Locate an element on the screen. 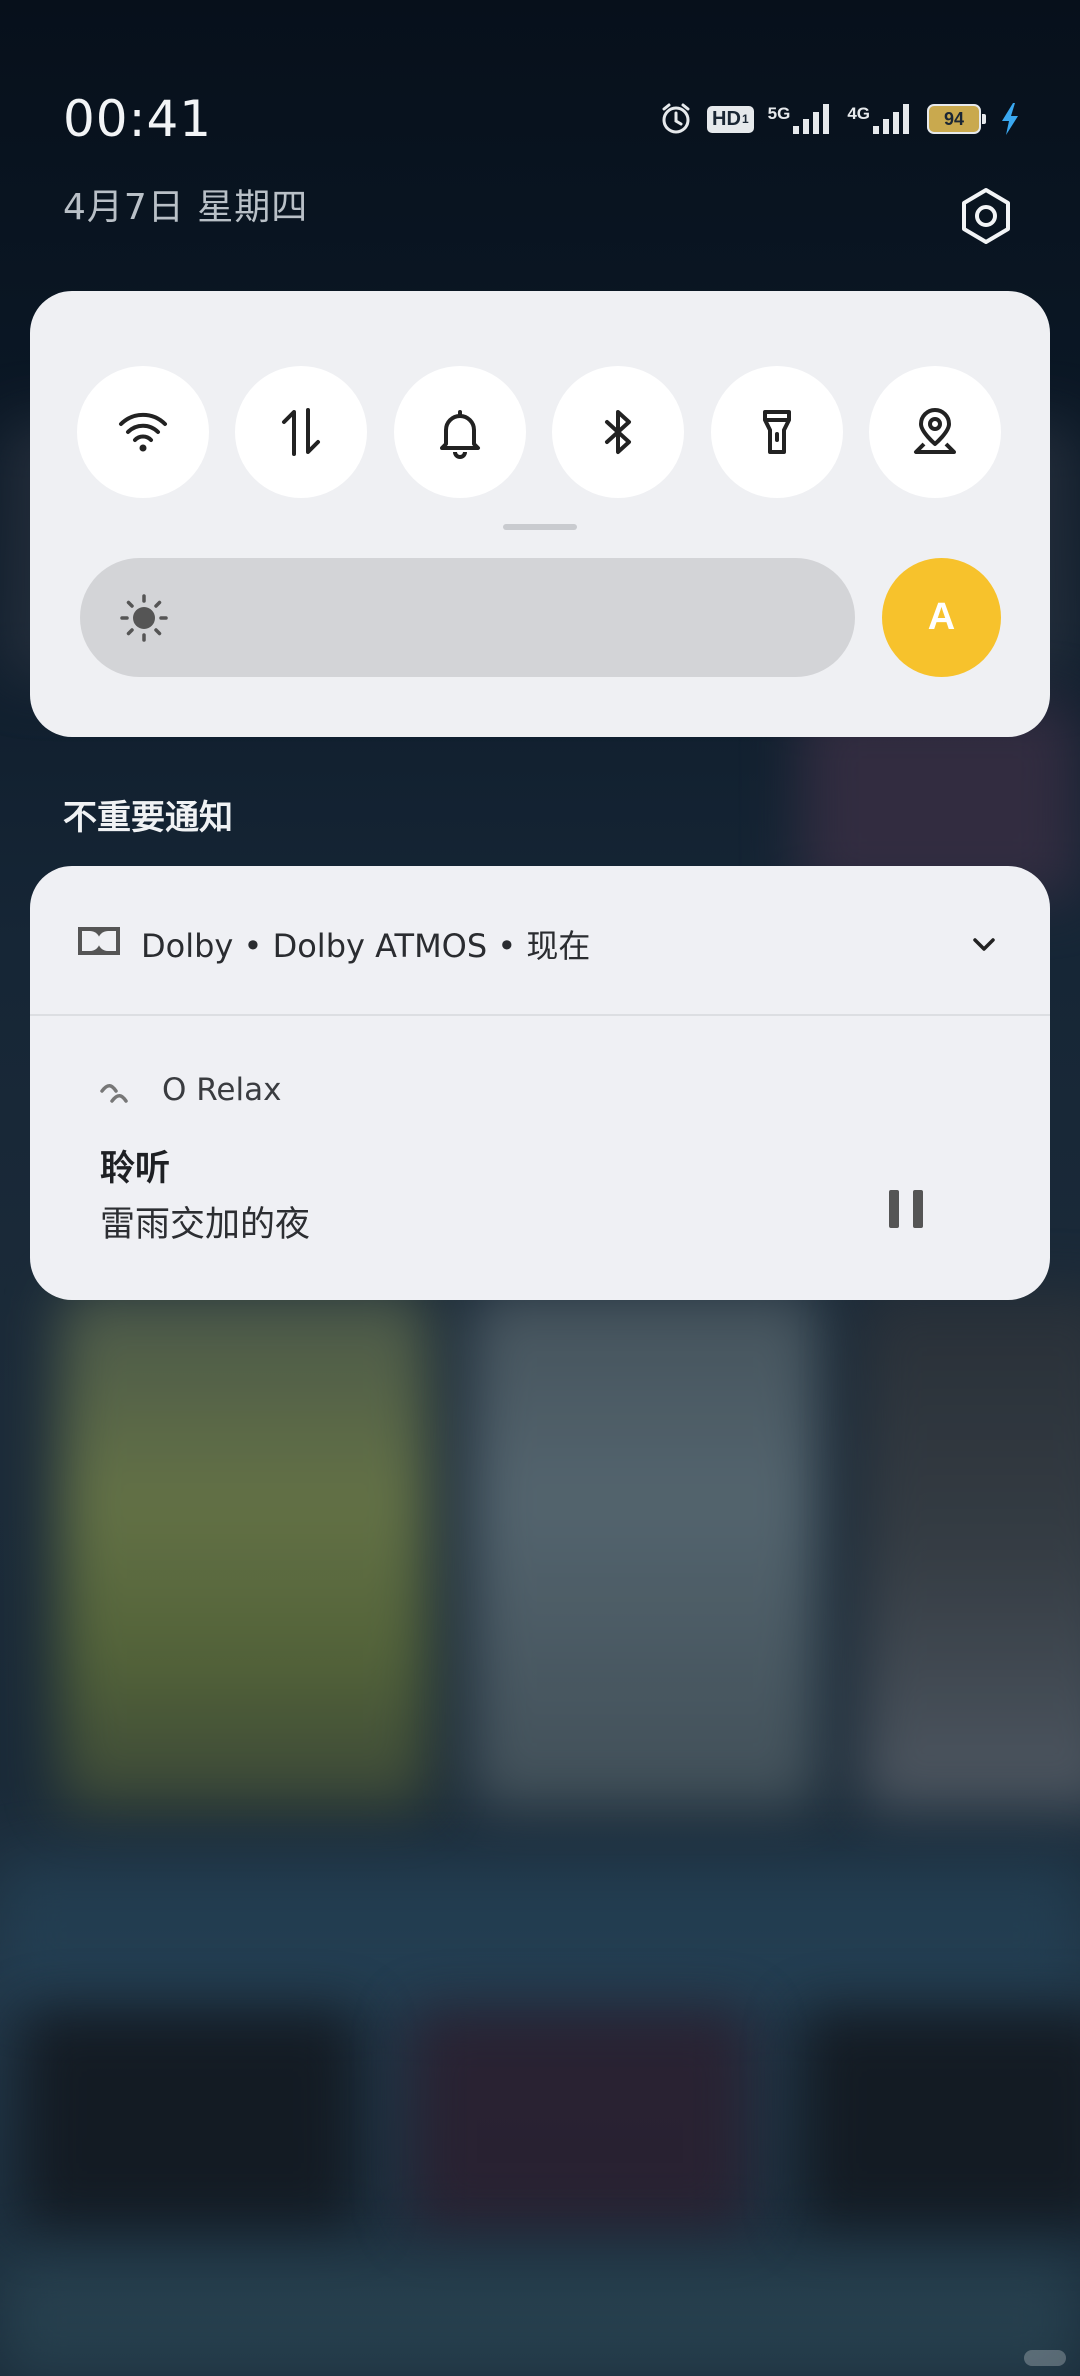 The height and width of the screenshot is (2376, 1080). media-subtitle: 雷雨交加的夜 is located at coordinates (205, 1225).